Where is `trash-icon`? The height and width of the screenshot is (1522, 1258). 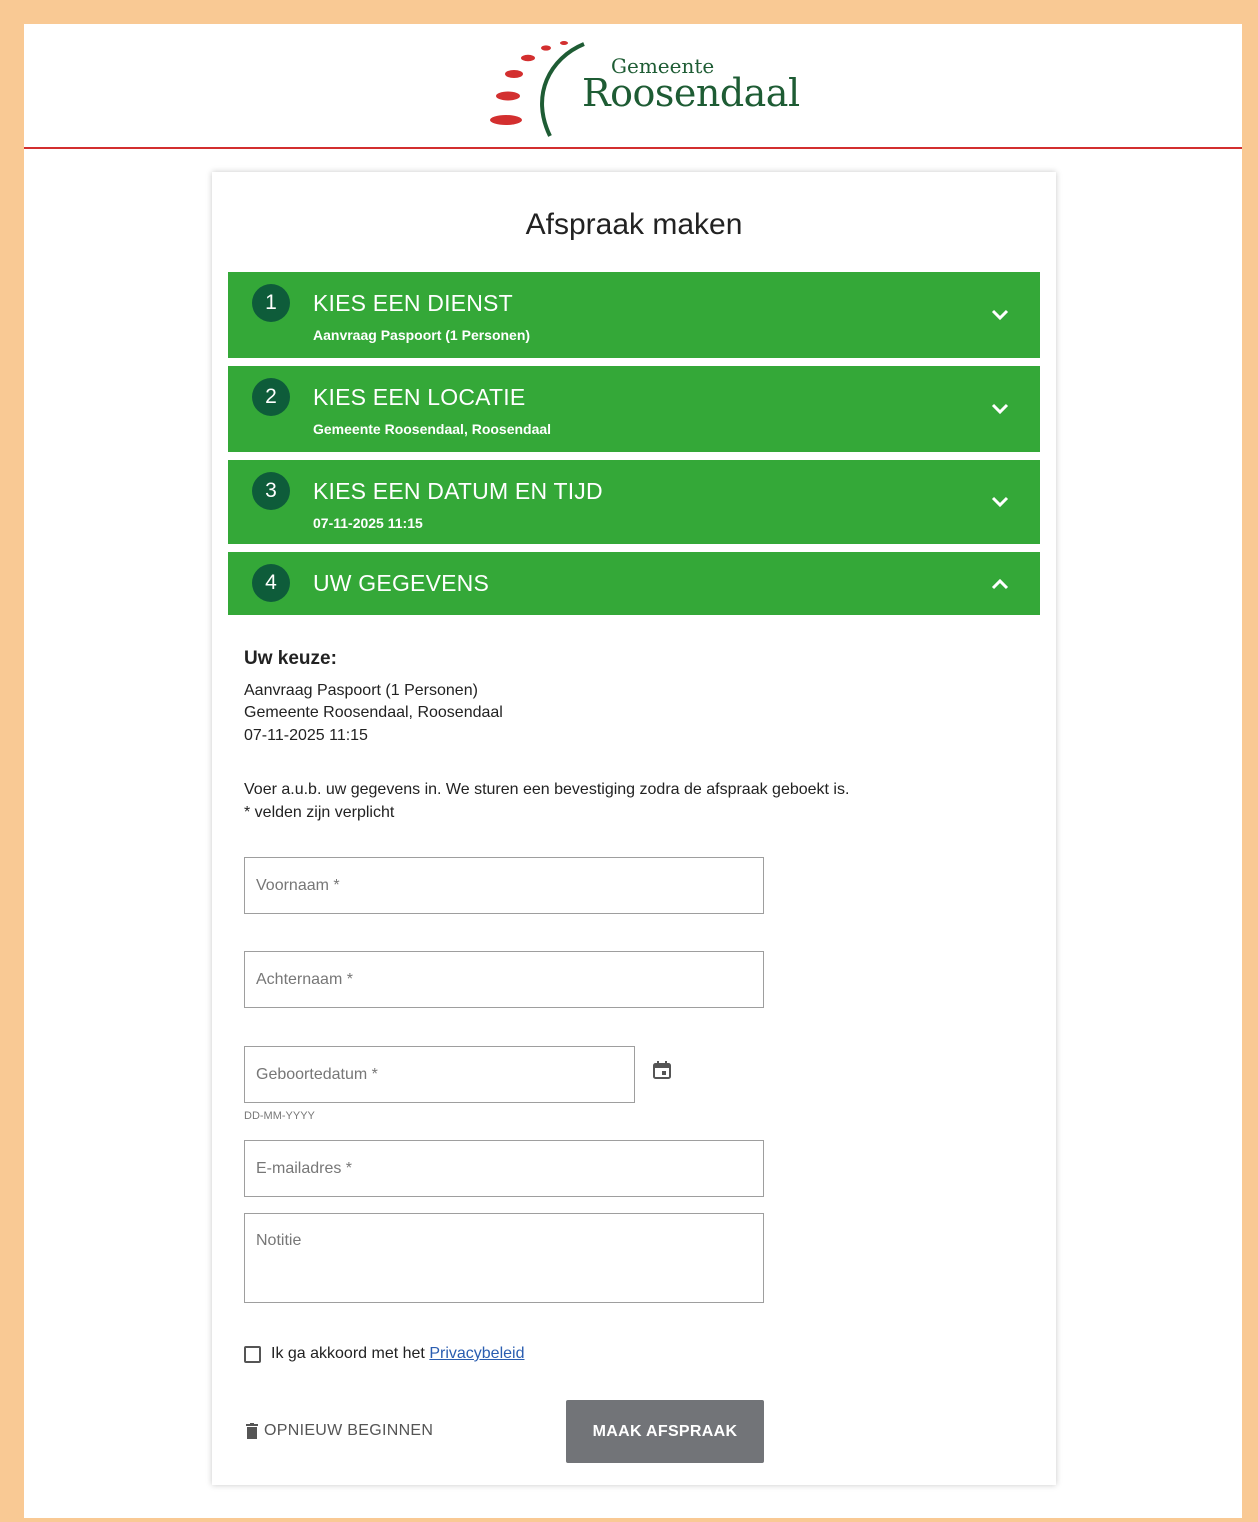
trash-icon is located at coordinates (252, 1431).